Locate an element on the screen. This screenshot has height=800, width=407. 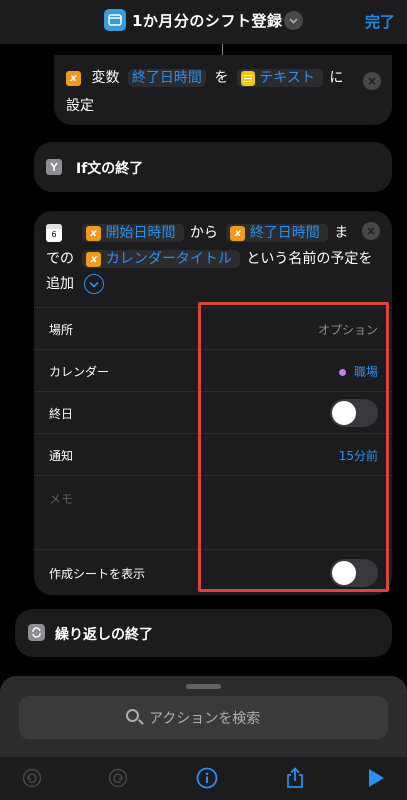
action-search-input: アクションを検索 is located at coordinates (203, 717).